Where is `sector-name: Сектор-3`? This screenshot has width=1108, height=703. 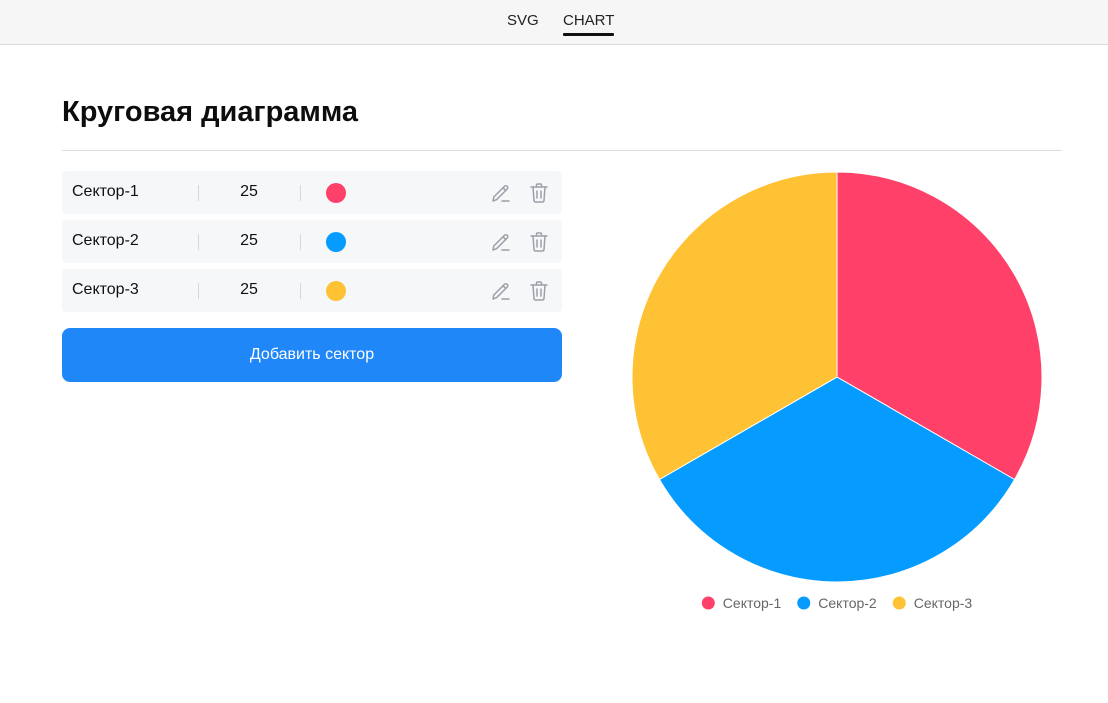 sector-name: Сектор-3 is located at coordinates (105, 289).